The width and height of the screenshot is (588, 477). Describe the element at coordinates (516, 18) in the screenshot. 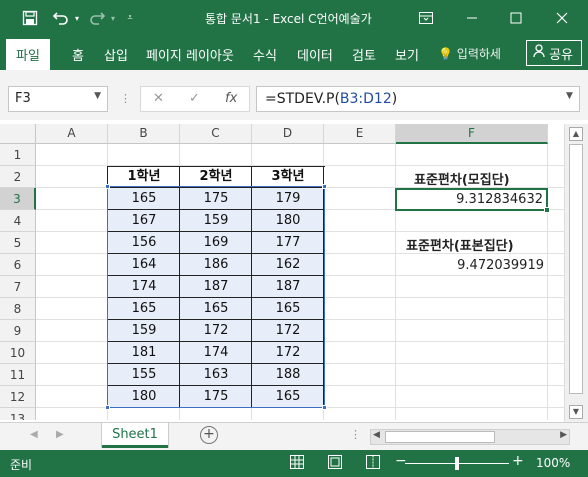

I see `maximize-button` at that location.